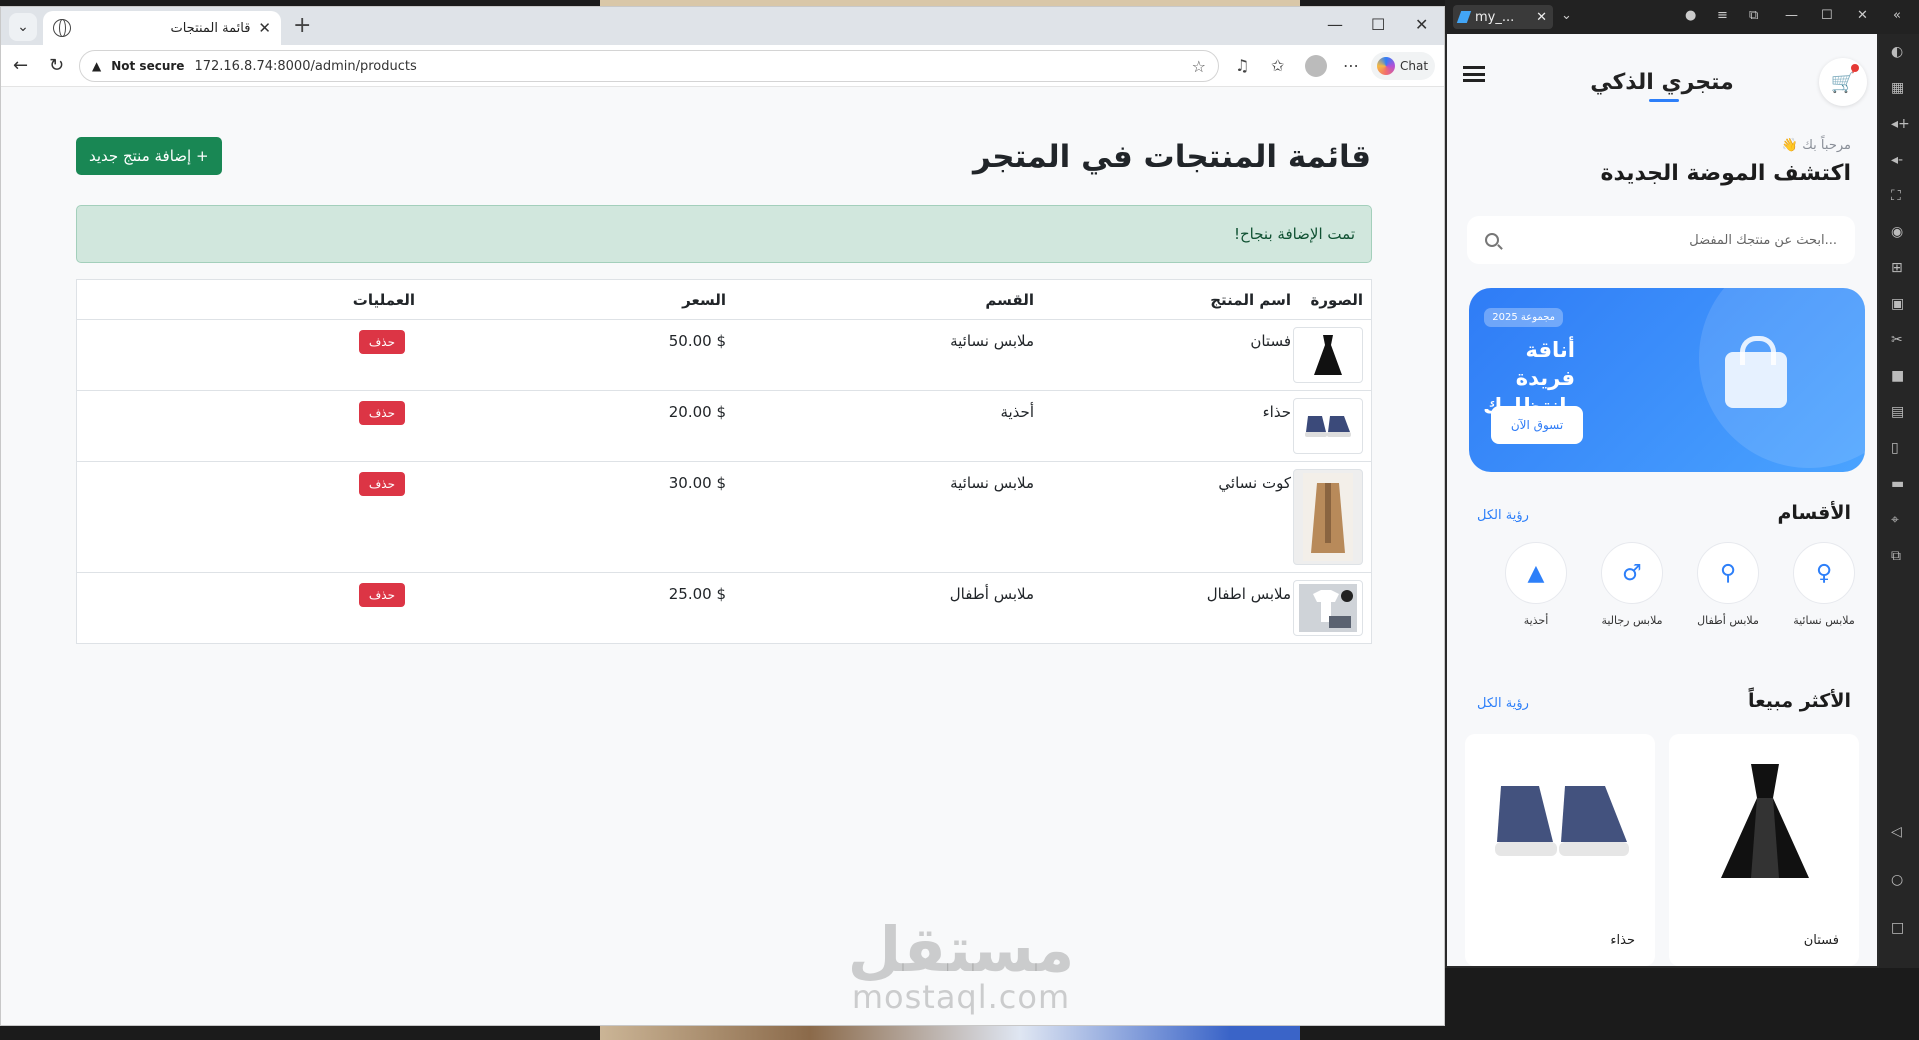 This screenshot has width=1919, height=1040. Describe the element at coordinates (1336, 299) in the screenshot. I see `header-image: الصورة` at that location.